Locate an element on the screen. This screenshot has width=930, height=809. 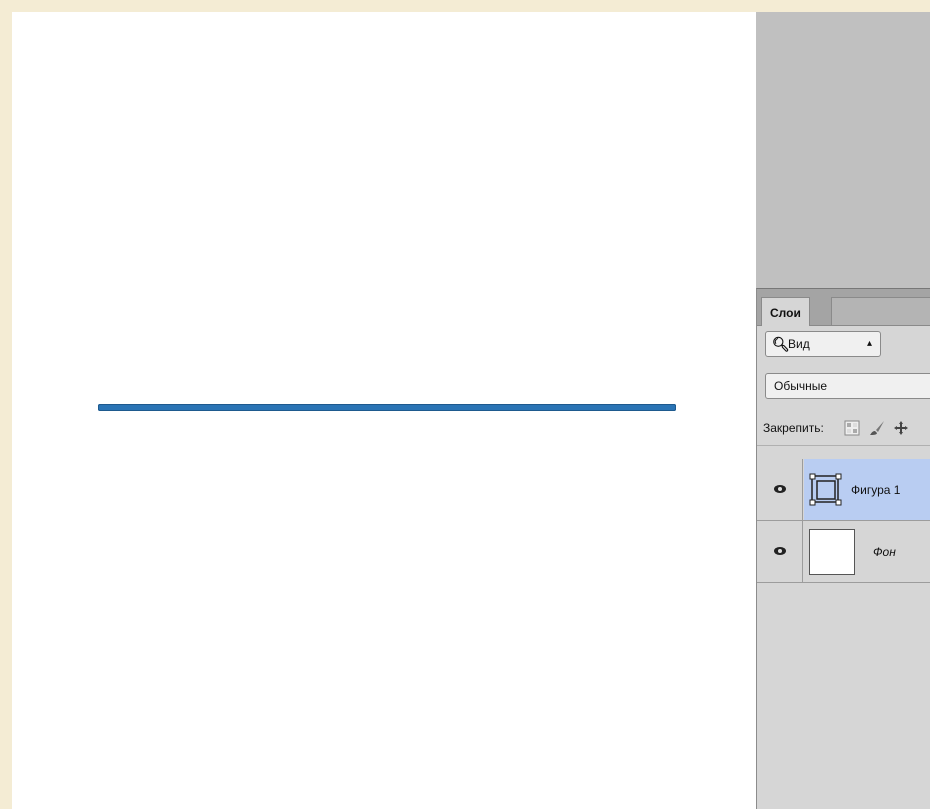
lock-image-pixels-icon is located at coordinates (877, 428).